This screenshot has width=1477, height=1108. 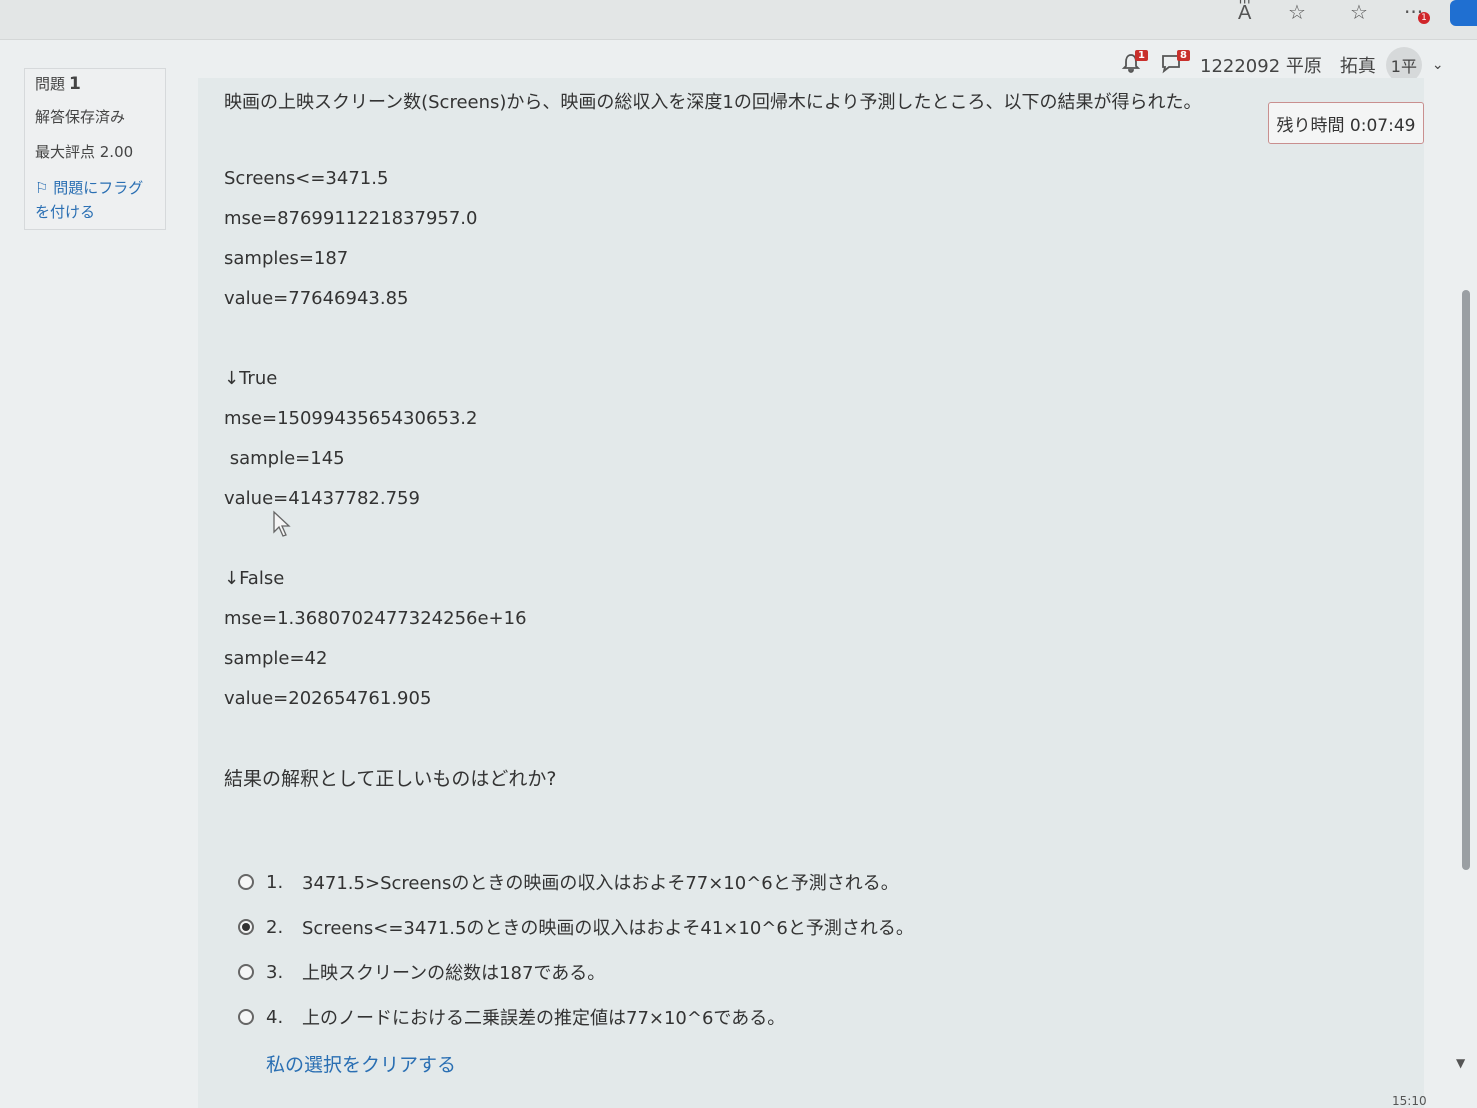 What do you see at coordinates (328, 698) in the screenshot?
I see `false-value-line: value=202654761.905` at bounding box center [328, 698].